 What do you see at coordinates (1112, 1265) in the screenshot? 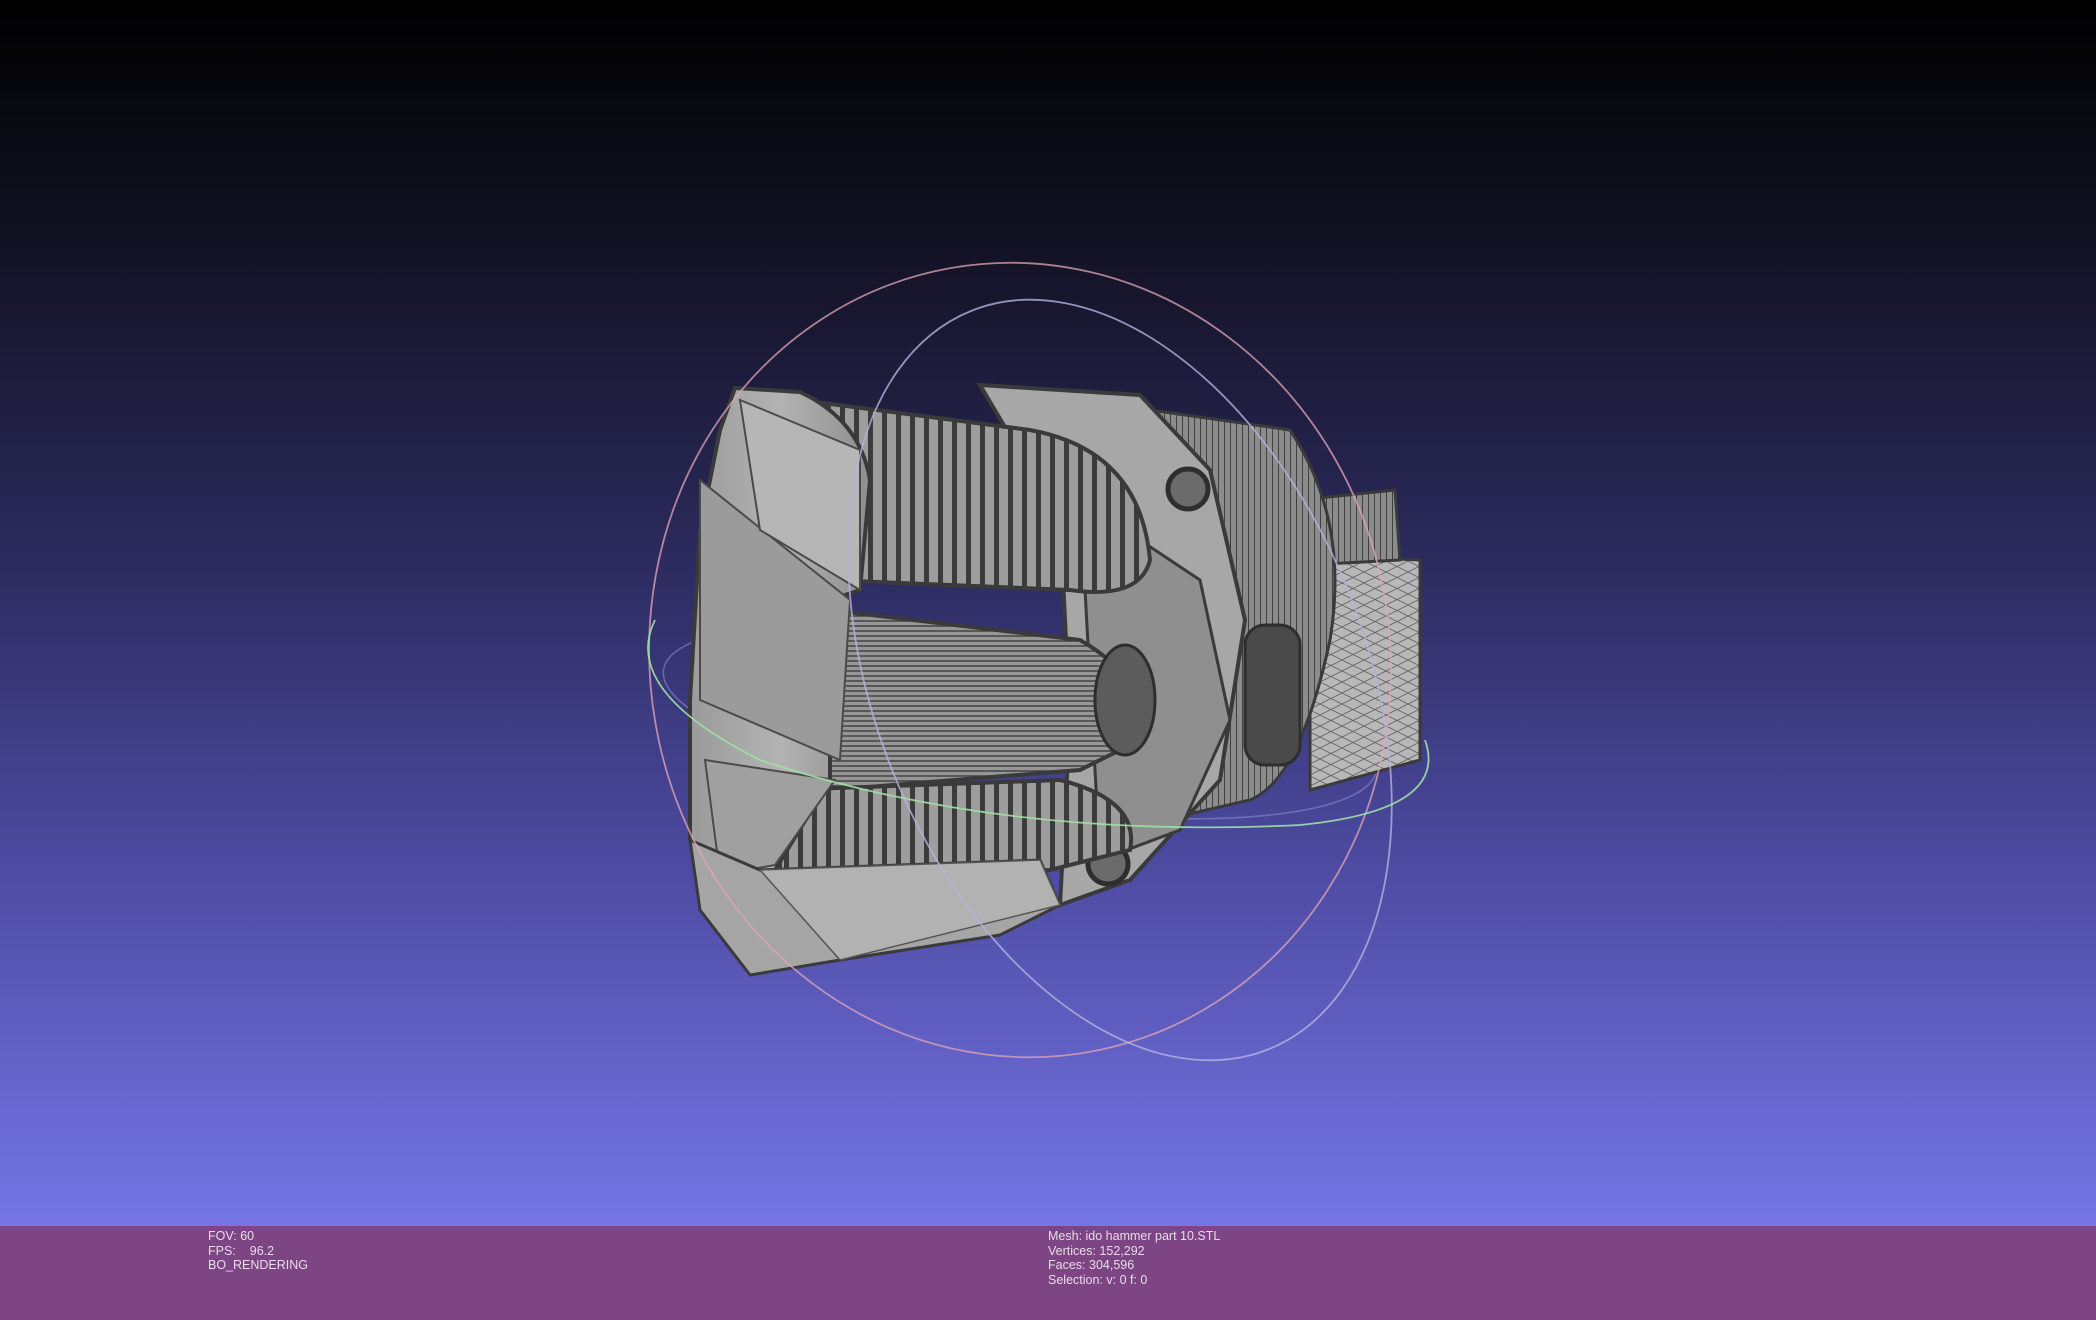
I see `faces-value: 304,596` at bounding box center [1112, 1265].